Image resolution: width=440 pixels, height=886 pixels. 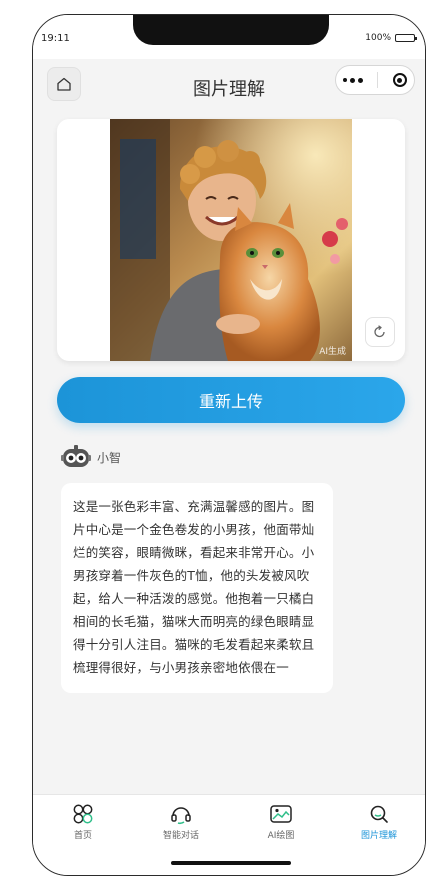 I want to click on robot-avatar-icon, so click(x=76, y=456).